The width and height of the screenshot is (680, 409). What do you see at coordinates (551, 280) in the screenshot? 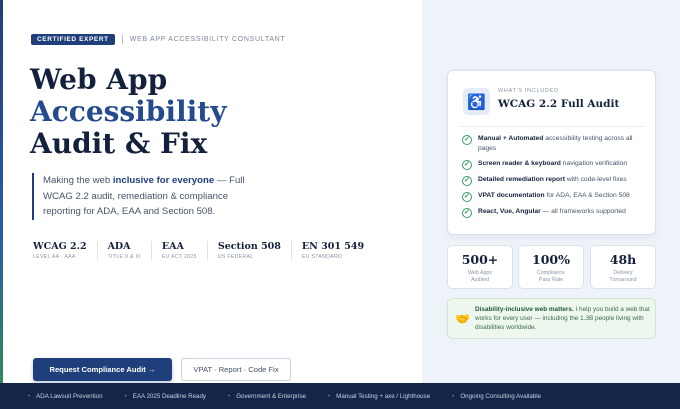
I see `stat-label: Pass Rate` at bounding box center [551, 280].